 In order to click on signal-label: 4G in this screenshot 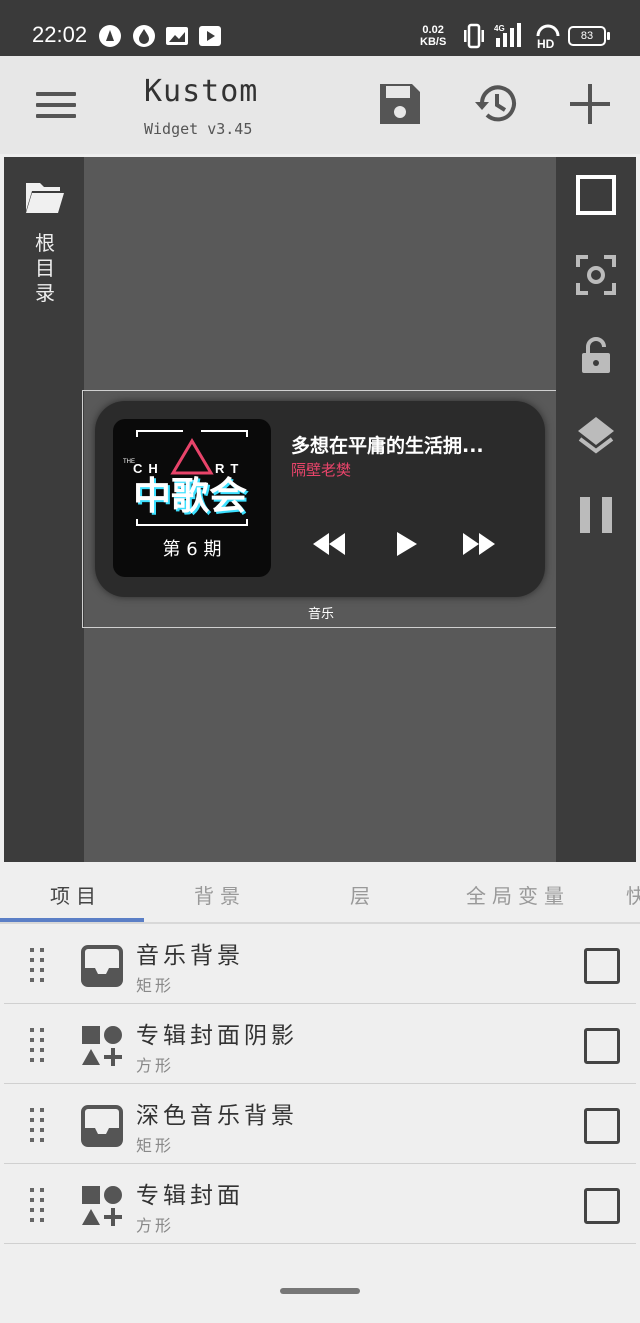, I will do `click(499, 28)`.